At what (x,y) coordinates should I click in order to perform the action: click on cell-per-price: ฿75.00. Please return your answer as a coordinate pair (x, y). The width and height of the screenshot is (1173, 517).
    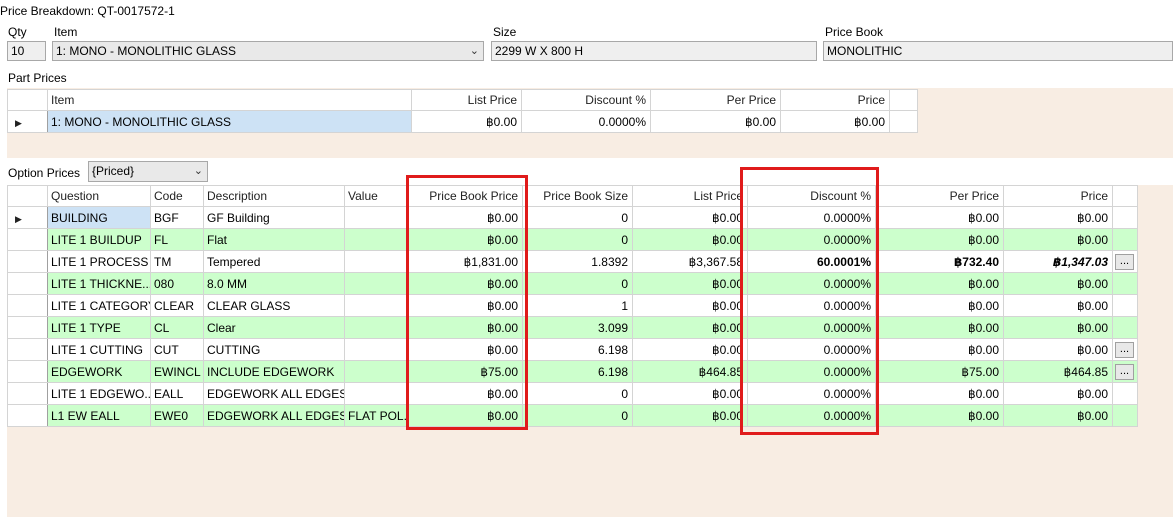
    Looking at the image, I should click on (939, 371).